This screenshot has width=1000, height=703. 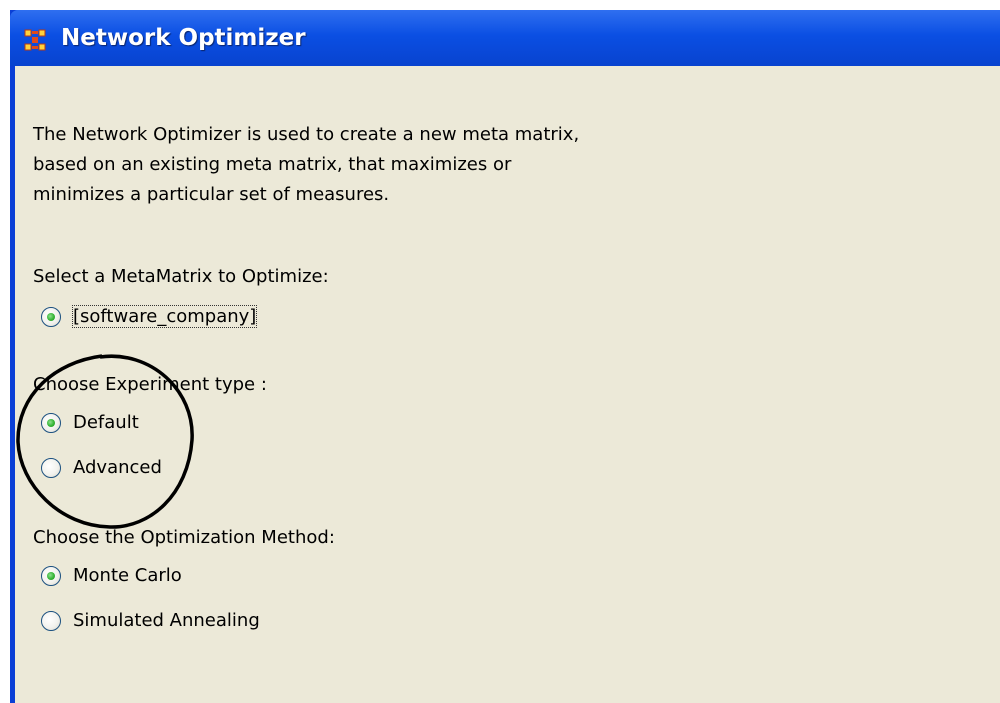 What do you see at coordinates (184, 537) in the screenshot?
I see `optimization-method-label: Choose the Optimization Method:` at bounding box center [184, 537].